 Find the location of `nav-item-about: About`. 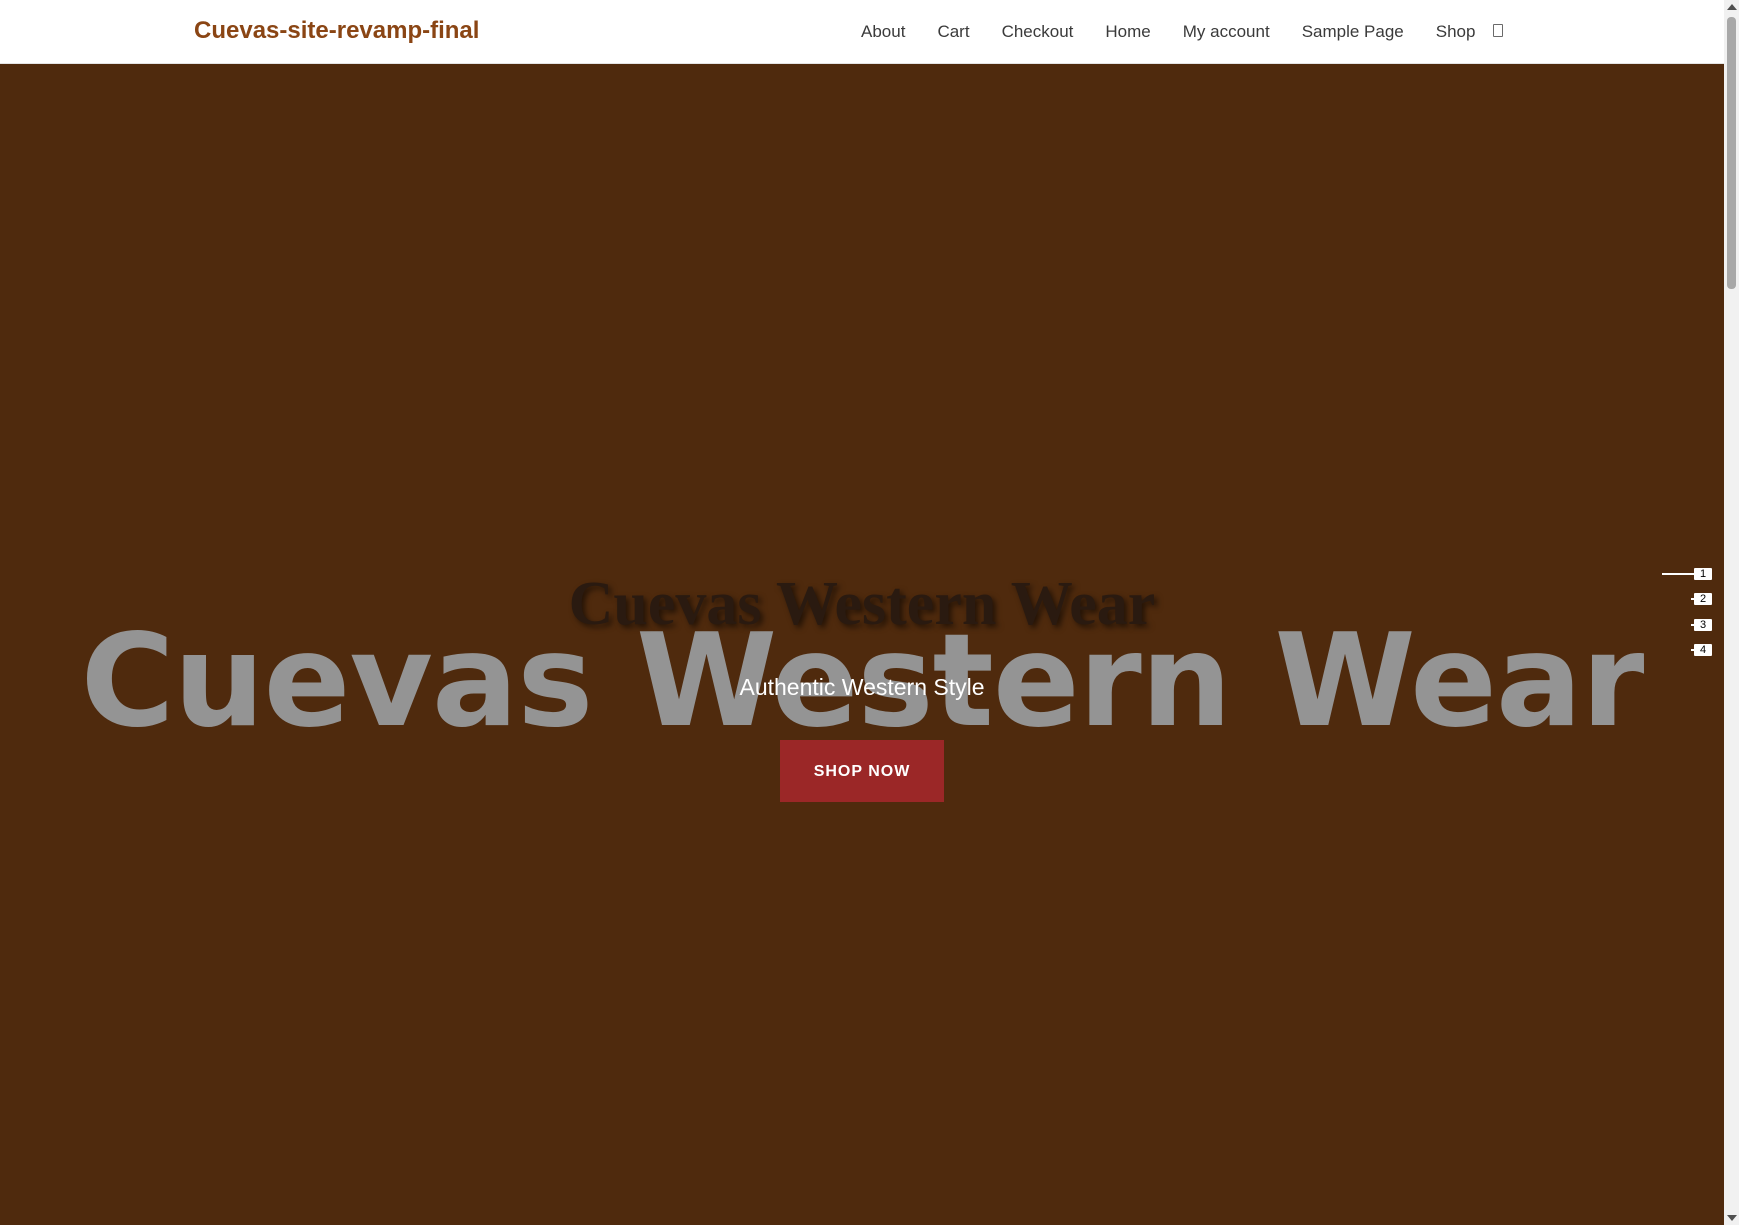

nav-item-about: About is located at coordinates (883, 32).